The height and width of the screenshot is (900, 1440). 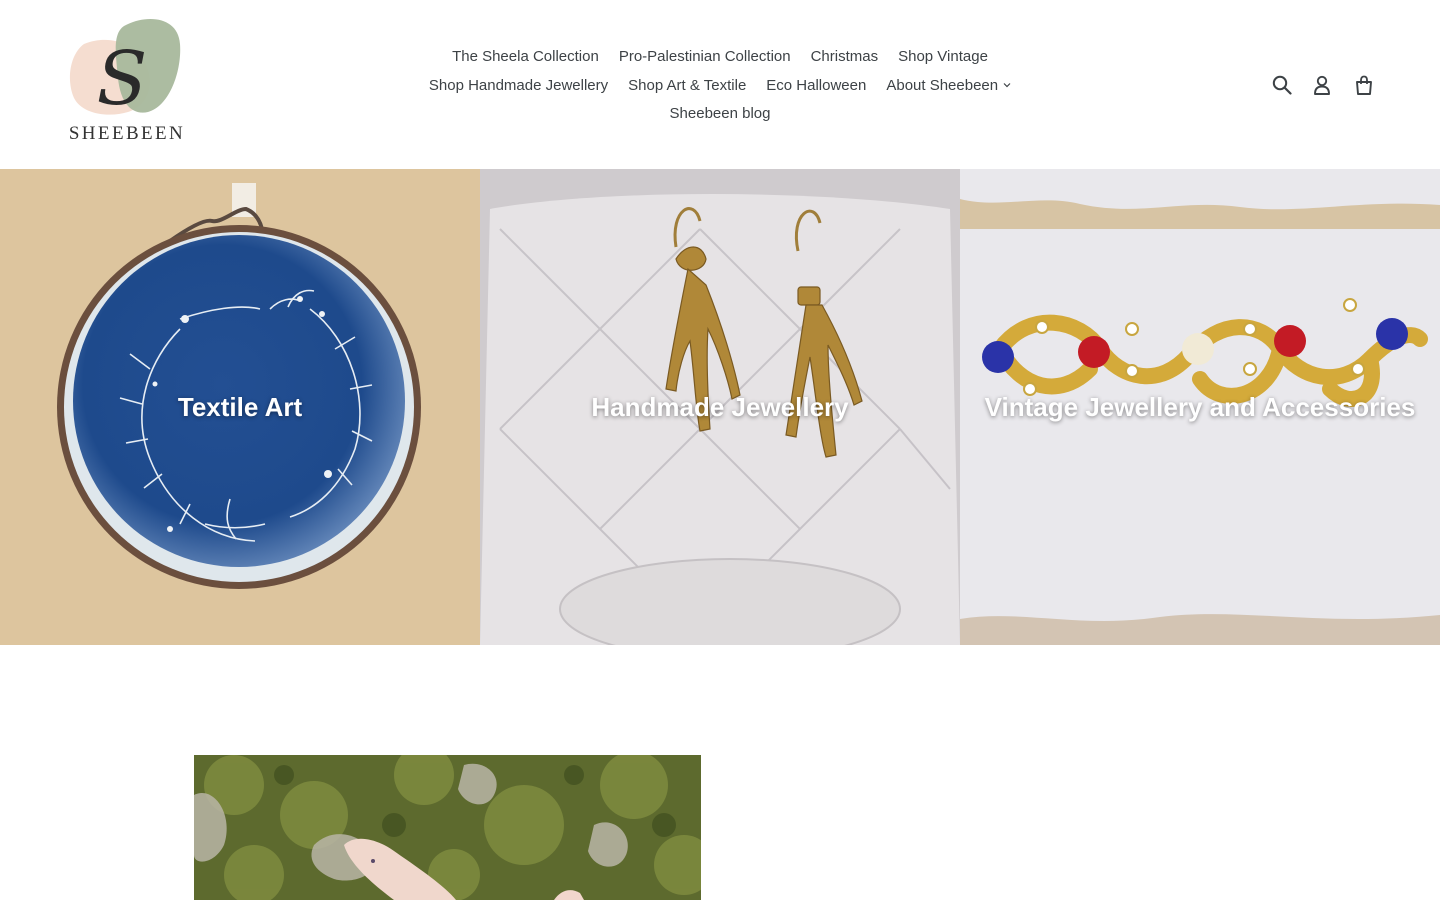 I want to click on cart-icon, so click(x=1364, y=85).